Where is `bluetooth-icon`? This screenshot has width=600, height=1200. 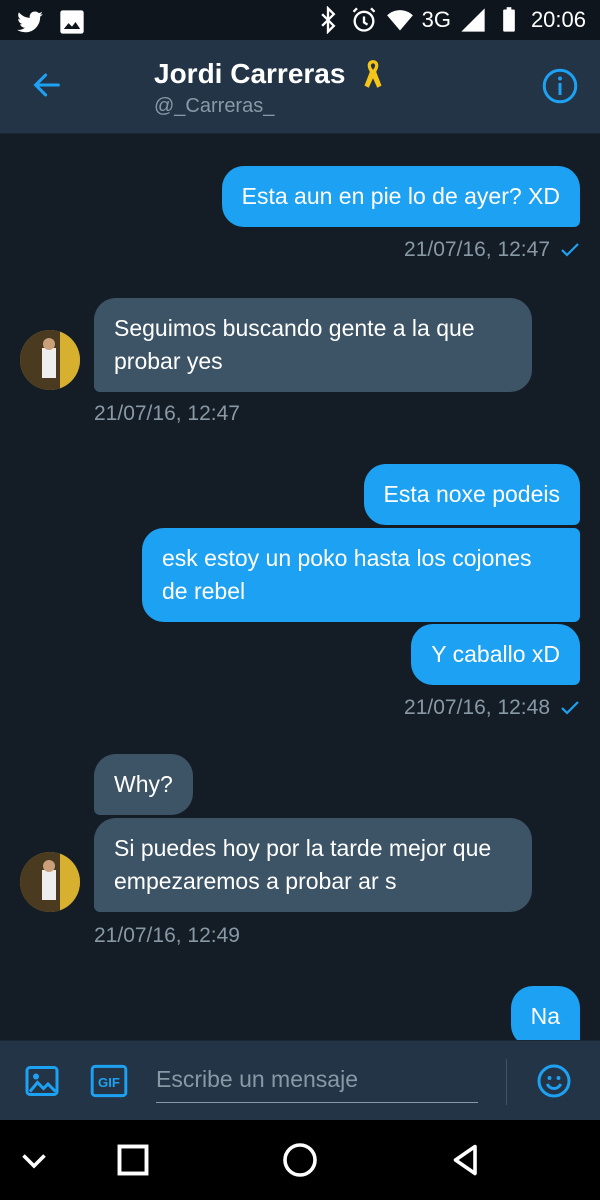 bluetooth-icon is located at coordinates (328, 20).